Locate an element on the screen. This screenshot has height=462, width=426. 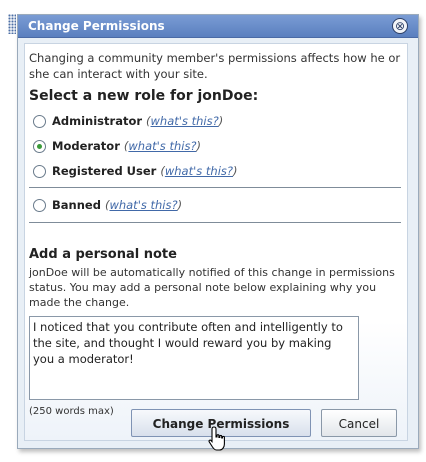
role-option-banned: Banned (what's this?) is located at coordinates (107, 205).